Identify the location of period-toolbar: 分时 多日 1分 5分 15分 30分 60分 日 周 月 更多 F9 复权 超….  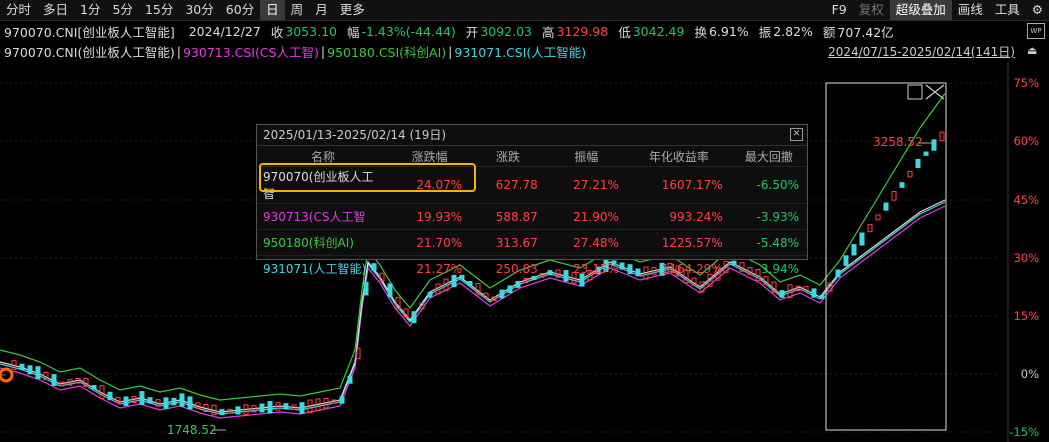
(524, 10).